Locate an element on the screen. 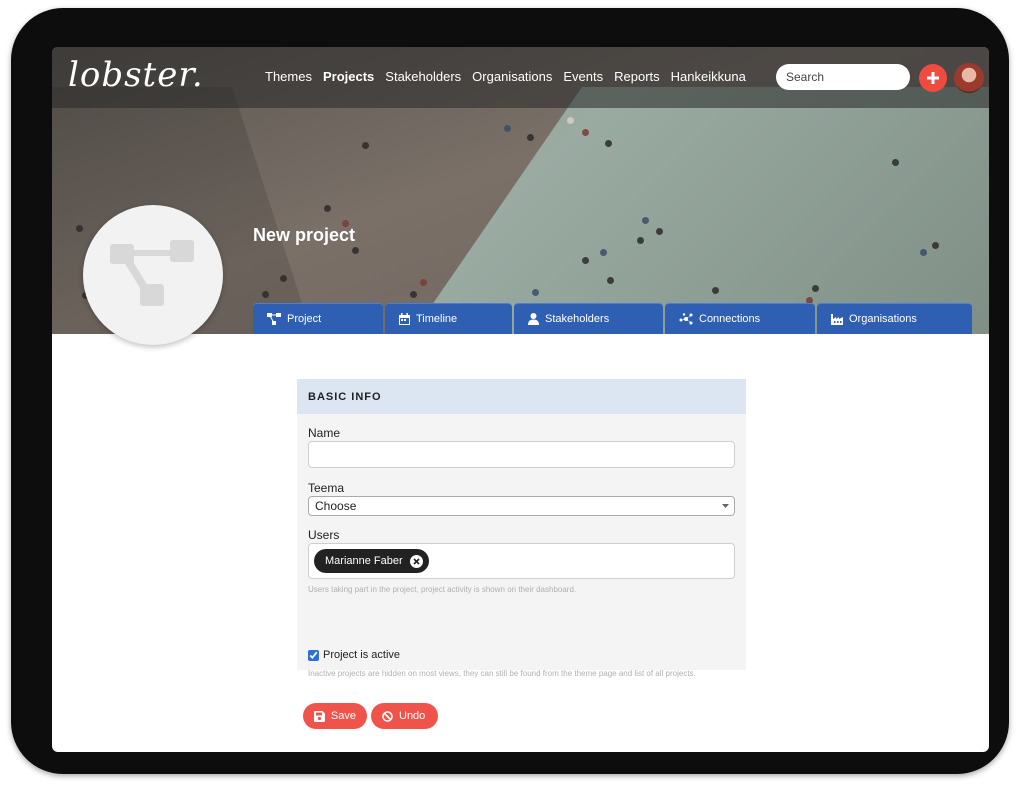  plus-icon is located at coordinates (933, 78).